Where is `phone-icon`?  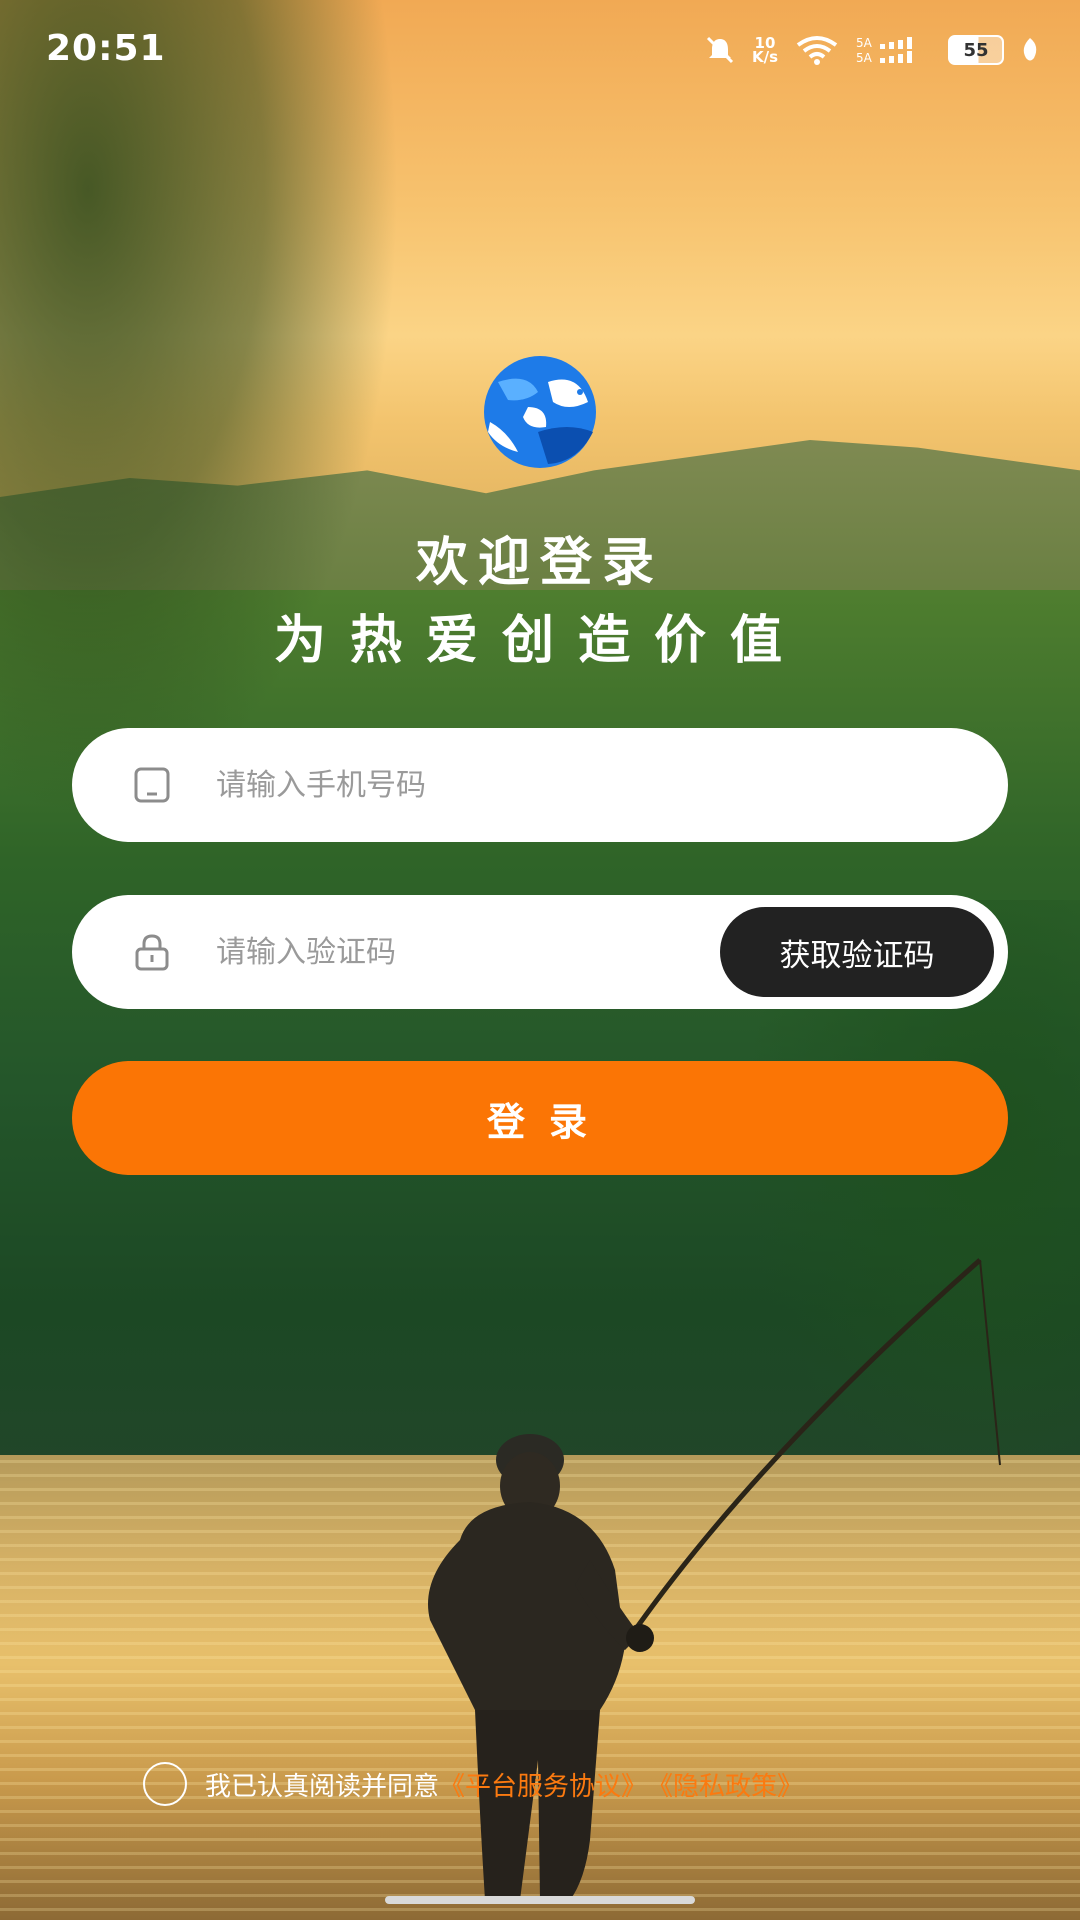
phone-icon is located at coordinates (152, 785).